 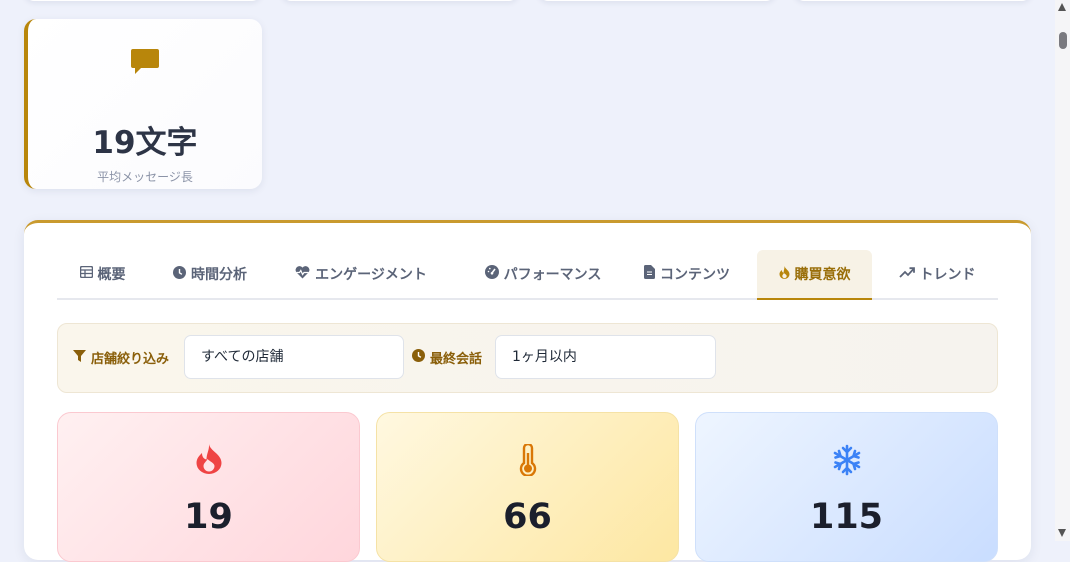 What do you see at coordinates (605, 357) in the screenshot?
I see `last-conversation-select: 1ヶ月以内` at bounding box center [605, 357].